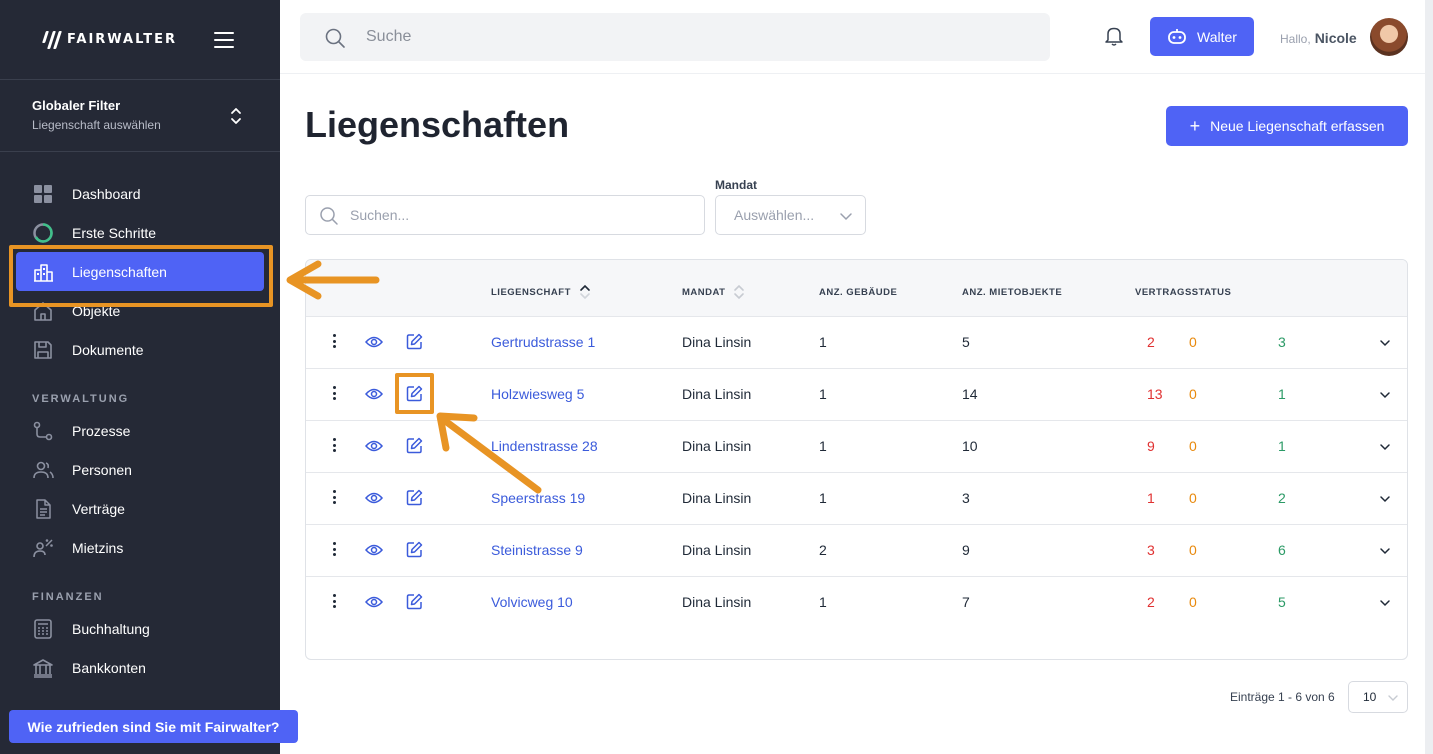 The height and width of the screenshot is (754, 1433). I want to click on sidebar-item-bankkonten: Bankkonten, so click(140, 667).